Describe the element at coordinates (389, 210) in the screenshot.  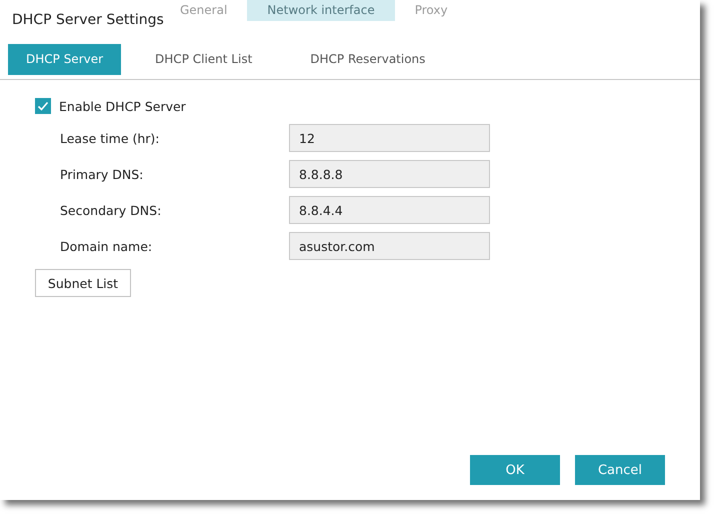
I see `input-field: 8.8.4.4` at that location.